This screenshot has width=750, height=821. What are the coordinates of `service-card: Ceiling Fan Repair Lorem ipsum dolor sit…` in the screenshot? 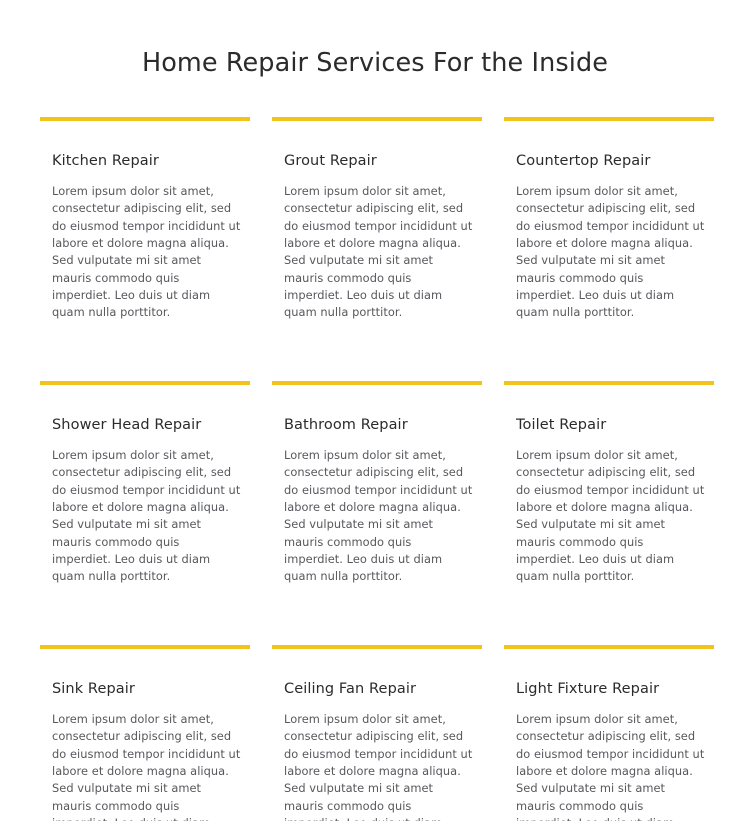 It's located at (377, 732).